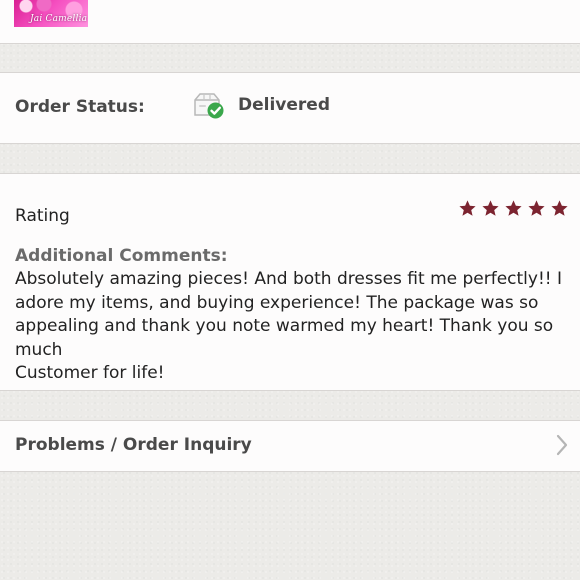  What do you see at coordinates (290, 22) in the screenshot?
I see `top-card: Jai Camellia` at bounding box center [290, 22].